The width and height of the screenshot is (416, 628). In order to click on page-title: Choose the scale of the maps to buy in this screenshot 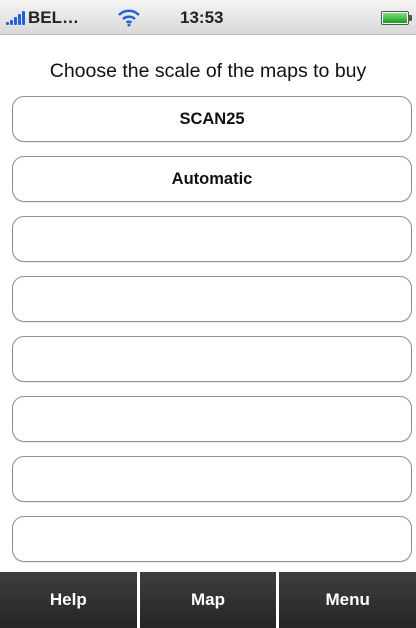, I will do `click(208, 71)`.